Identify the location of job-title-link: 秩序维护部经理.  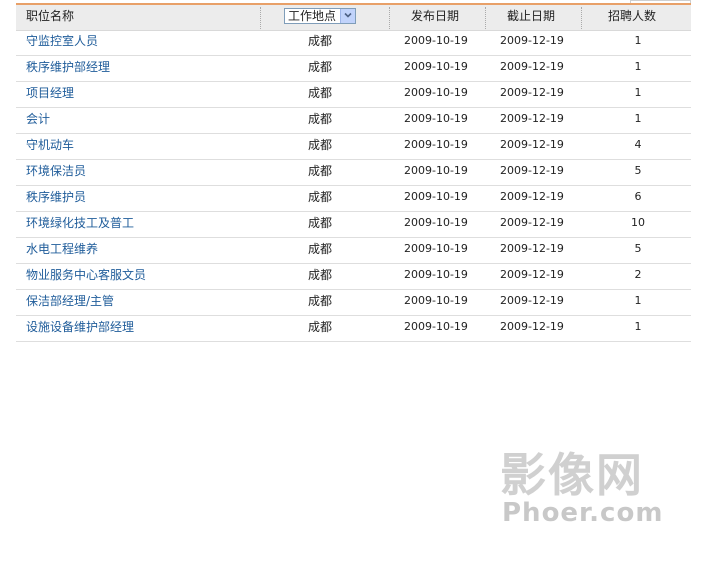
(68, 68).